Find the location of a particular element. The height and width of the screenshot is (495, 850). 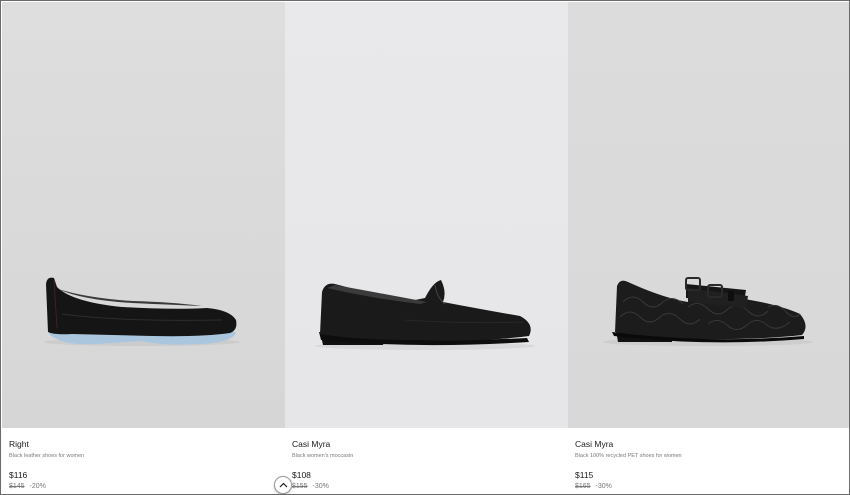

product-description: Black 100% recycled PET shoes for women is located at coordinates (628, 456).